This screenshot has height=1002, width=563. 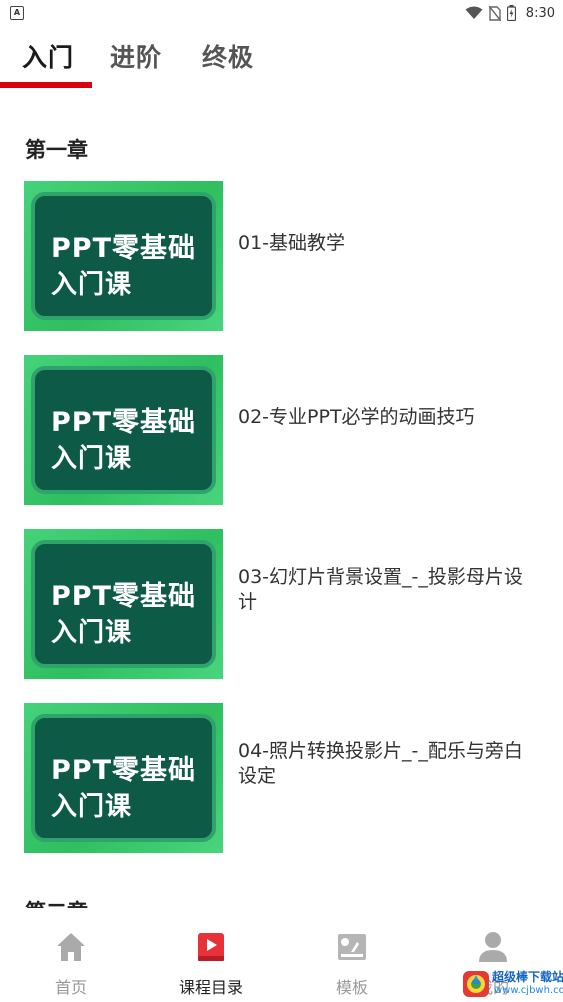 What do you see at coordinates (211, 964) in the screenshot?
I see `nav-course-catalog: 课程目录` at bounding box center [211, 964].